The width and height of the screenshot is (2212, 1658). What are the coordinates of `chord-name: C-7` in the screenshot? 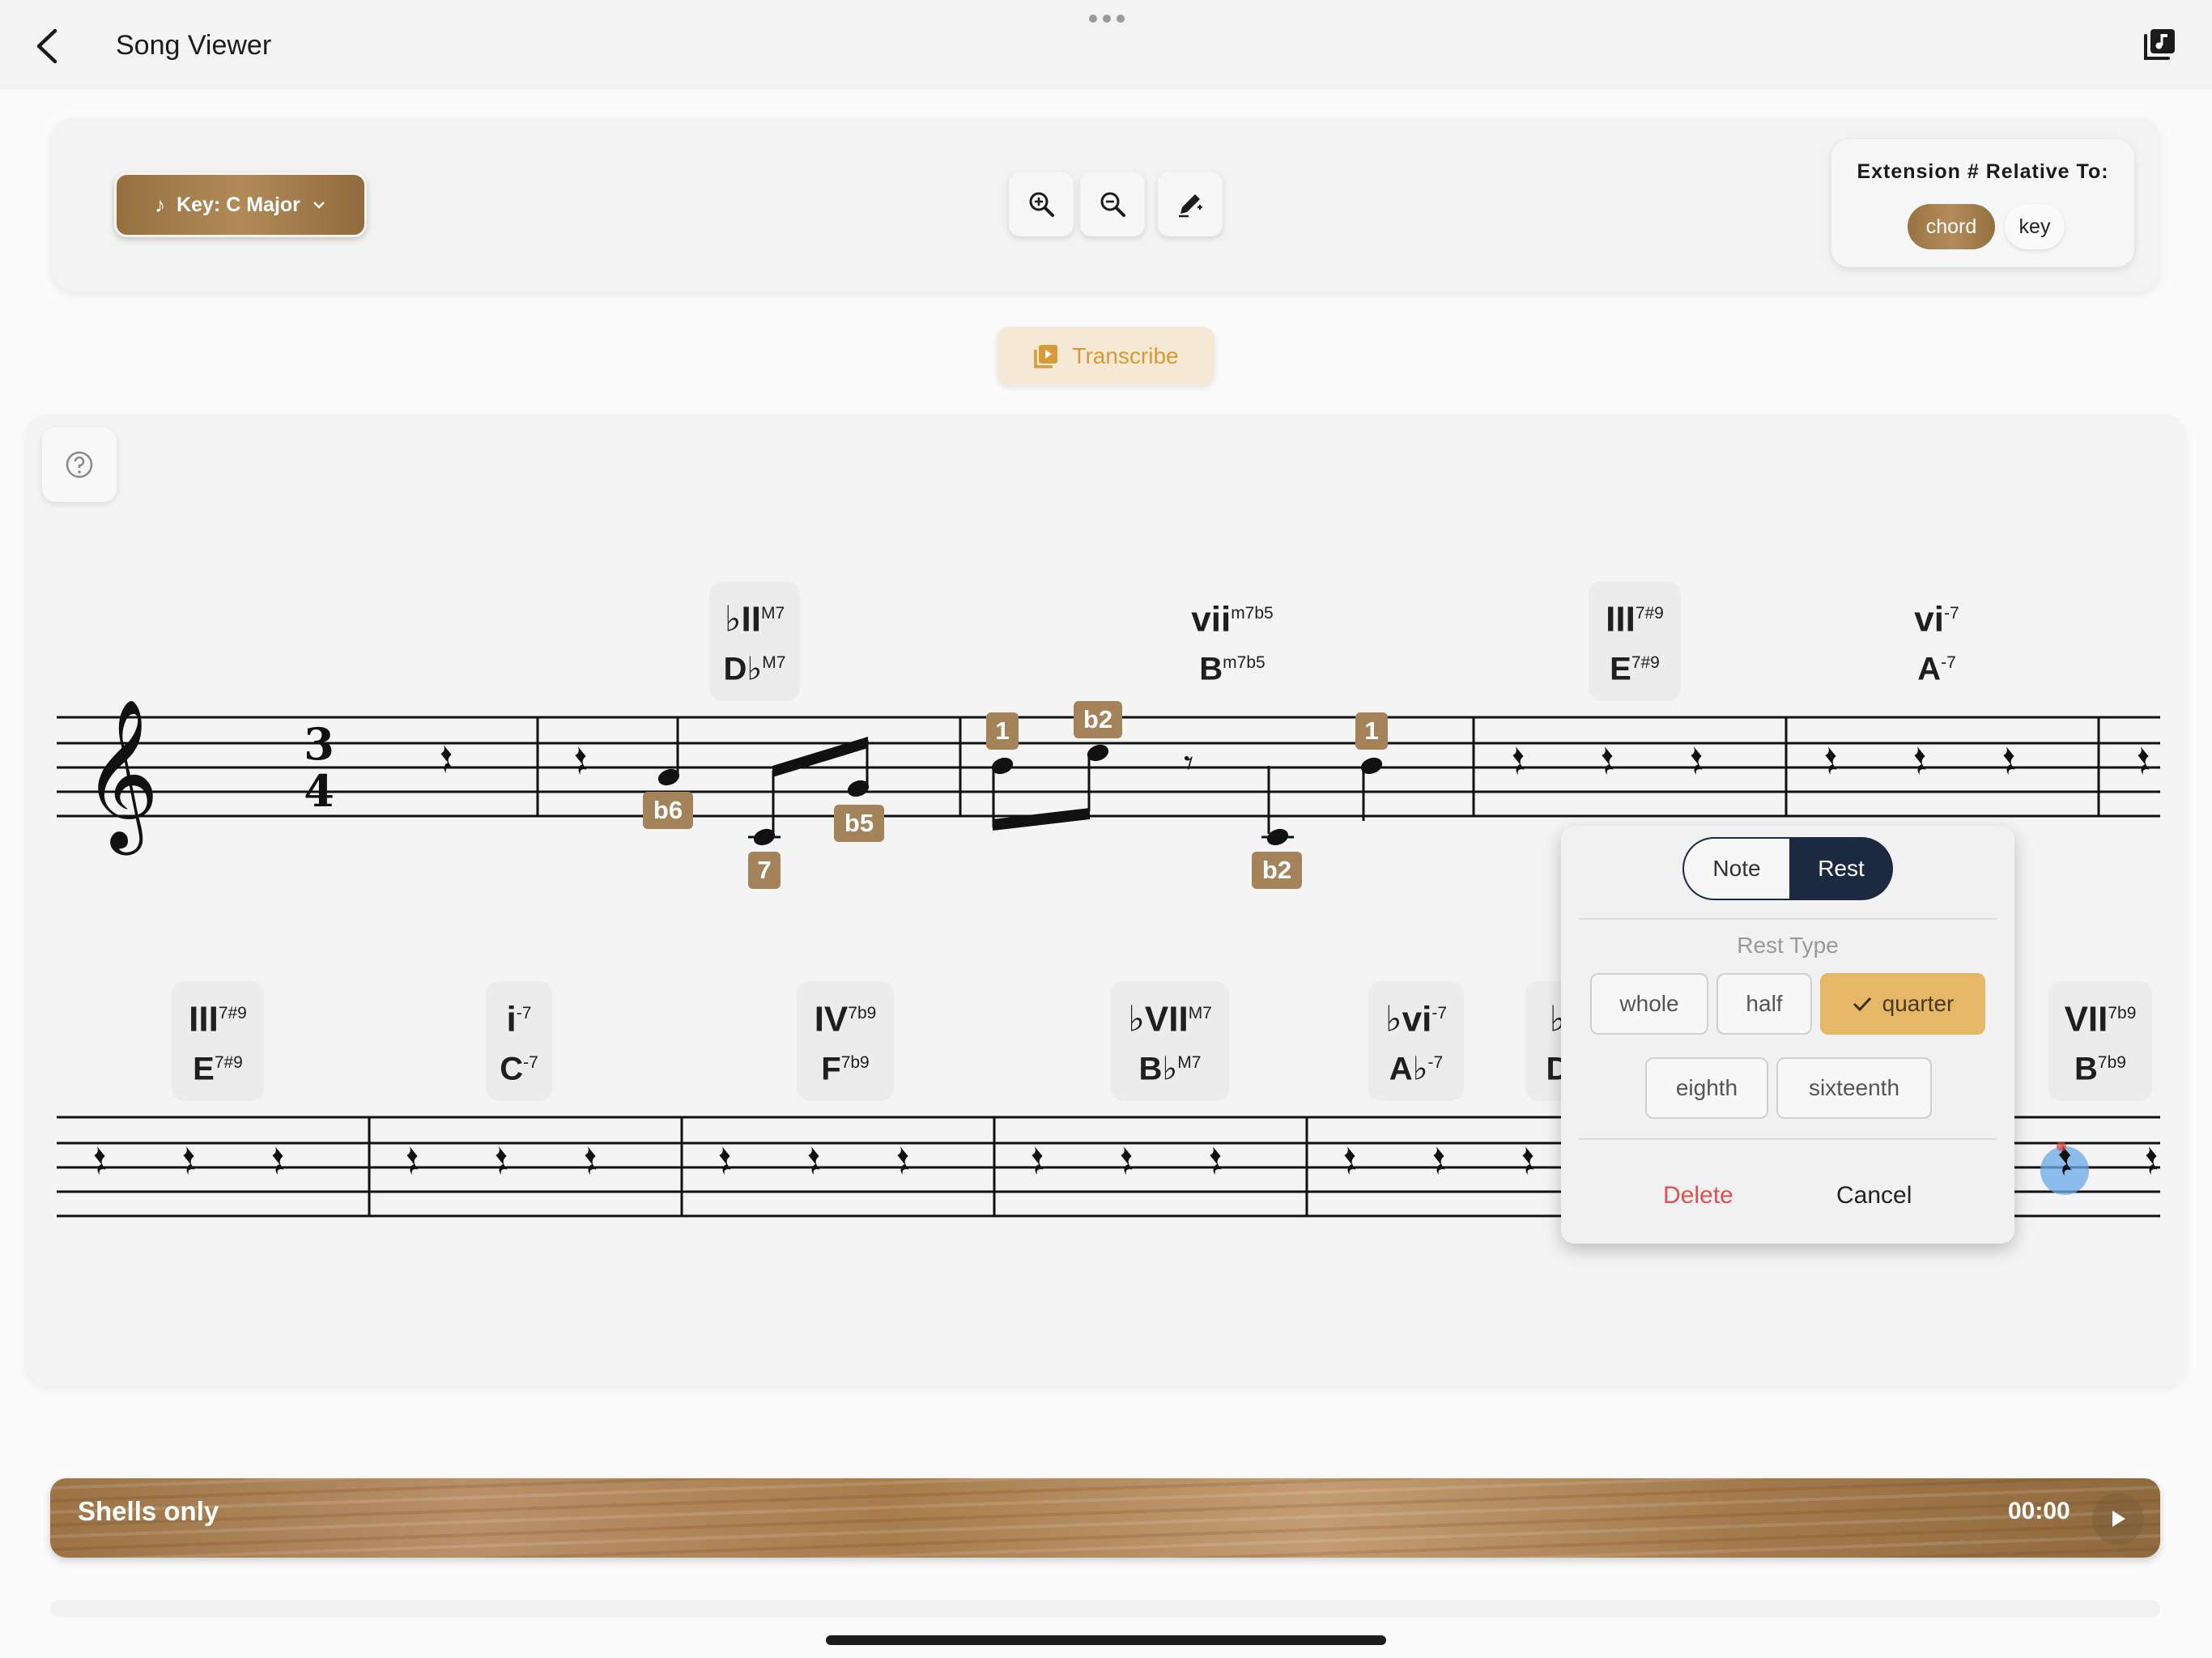 It's located at (519, 1069).